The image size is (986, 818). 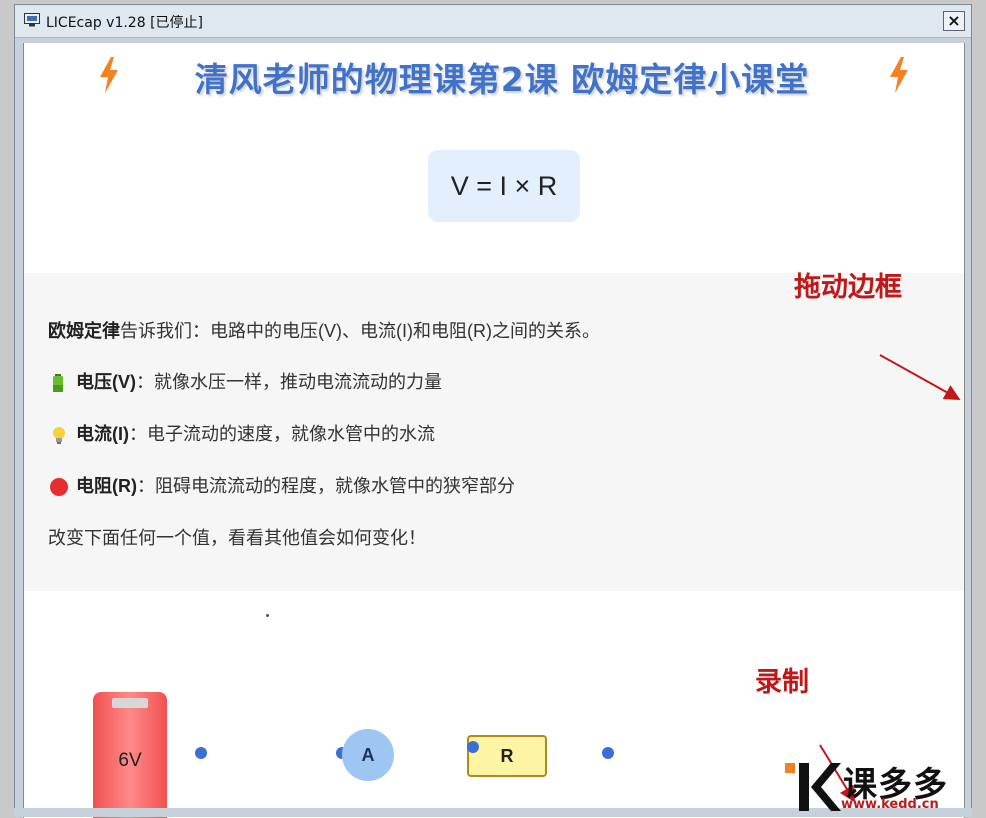 I want to click on annotation-arrows, so click(x=890, y=578).